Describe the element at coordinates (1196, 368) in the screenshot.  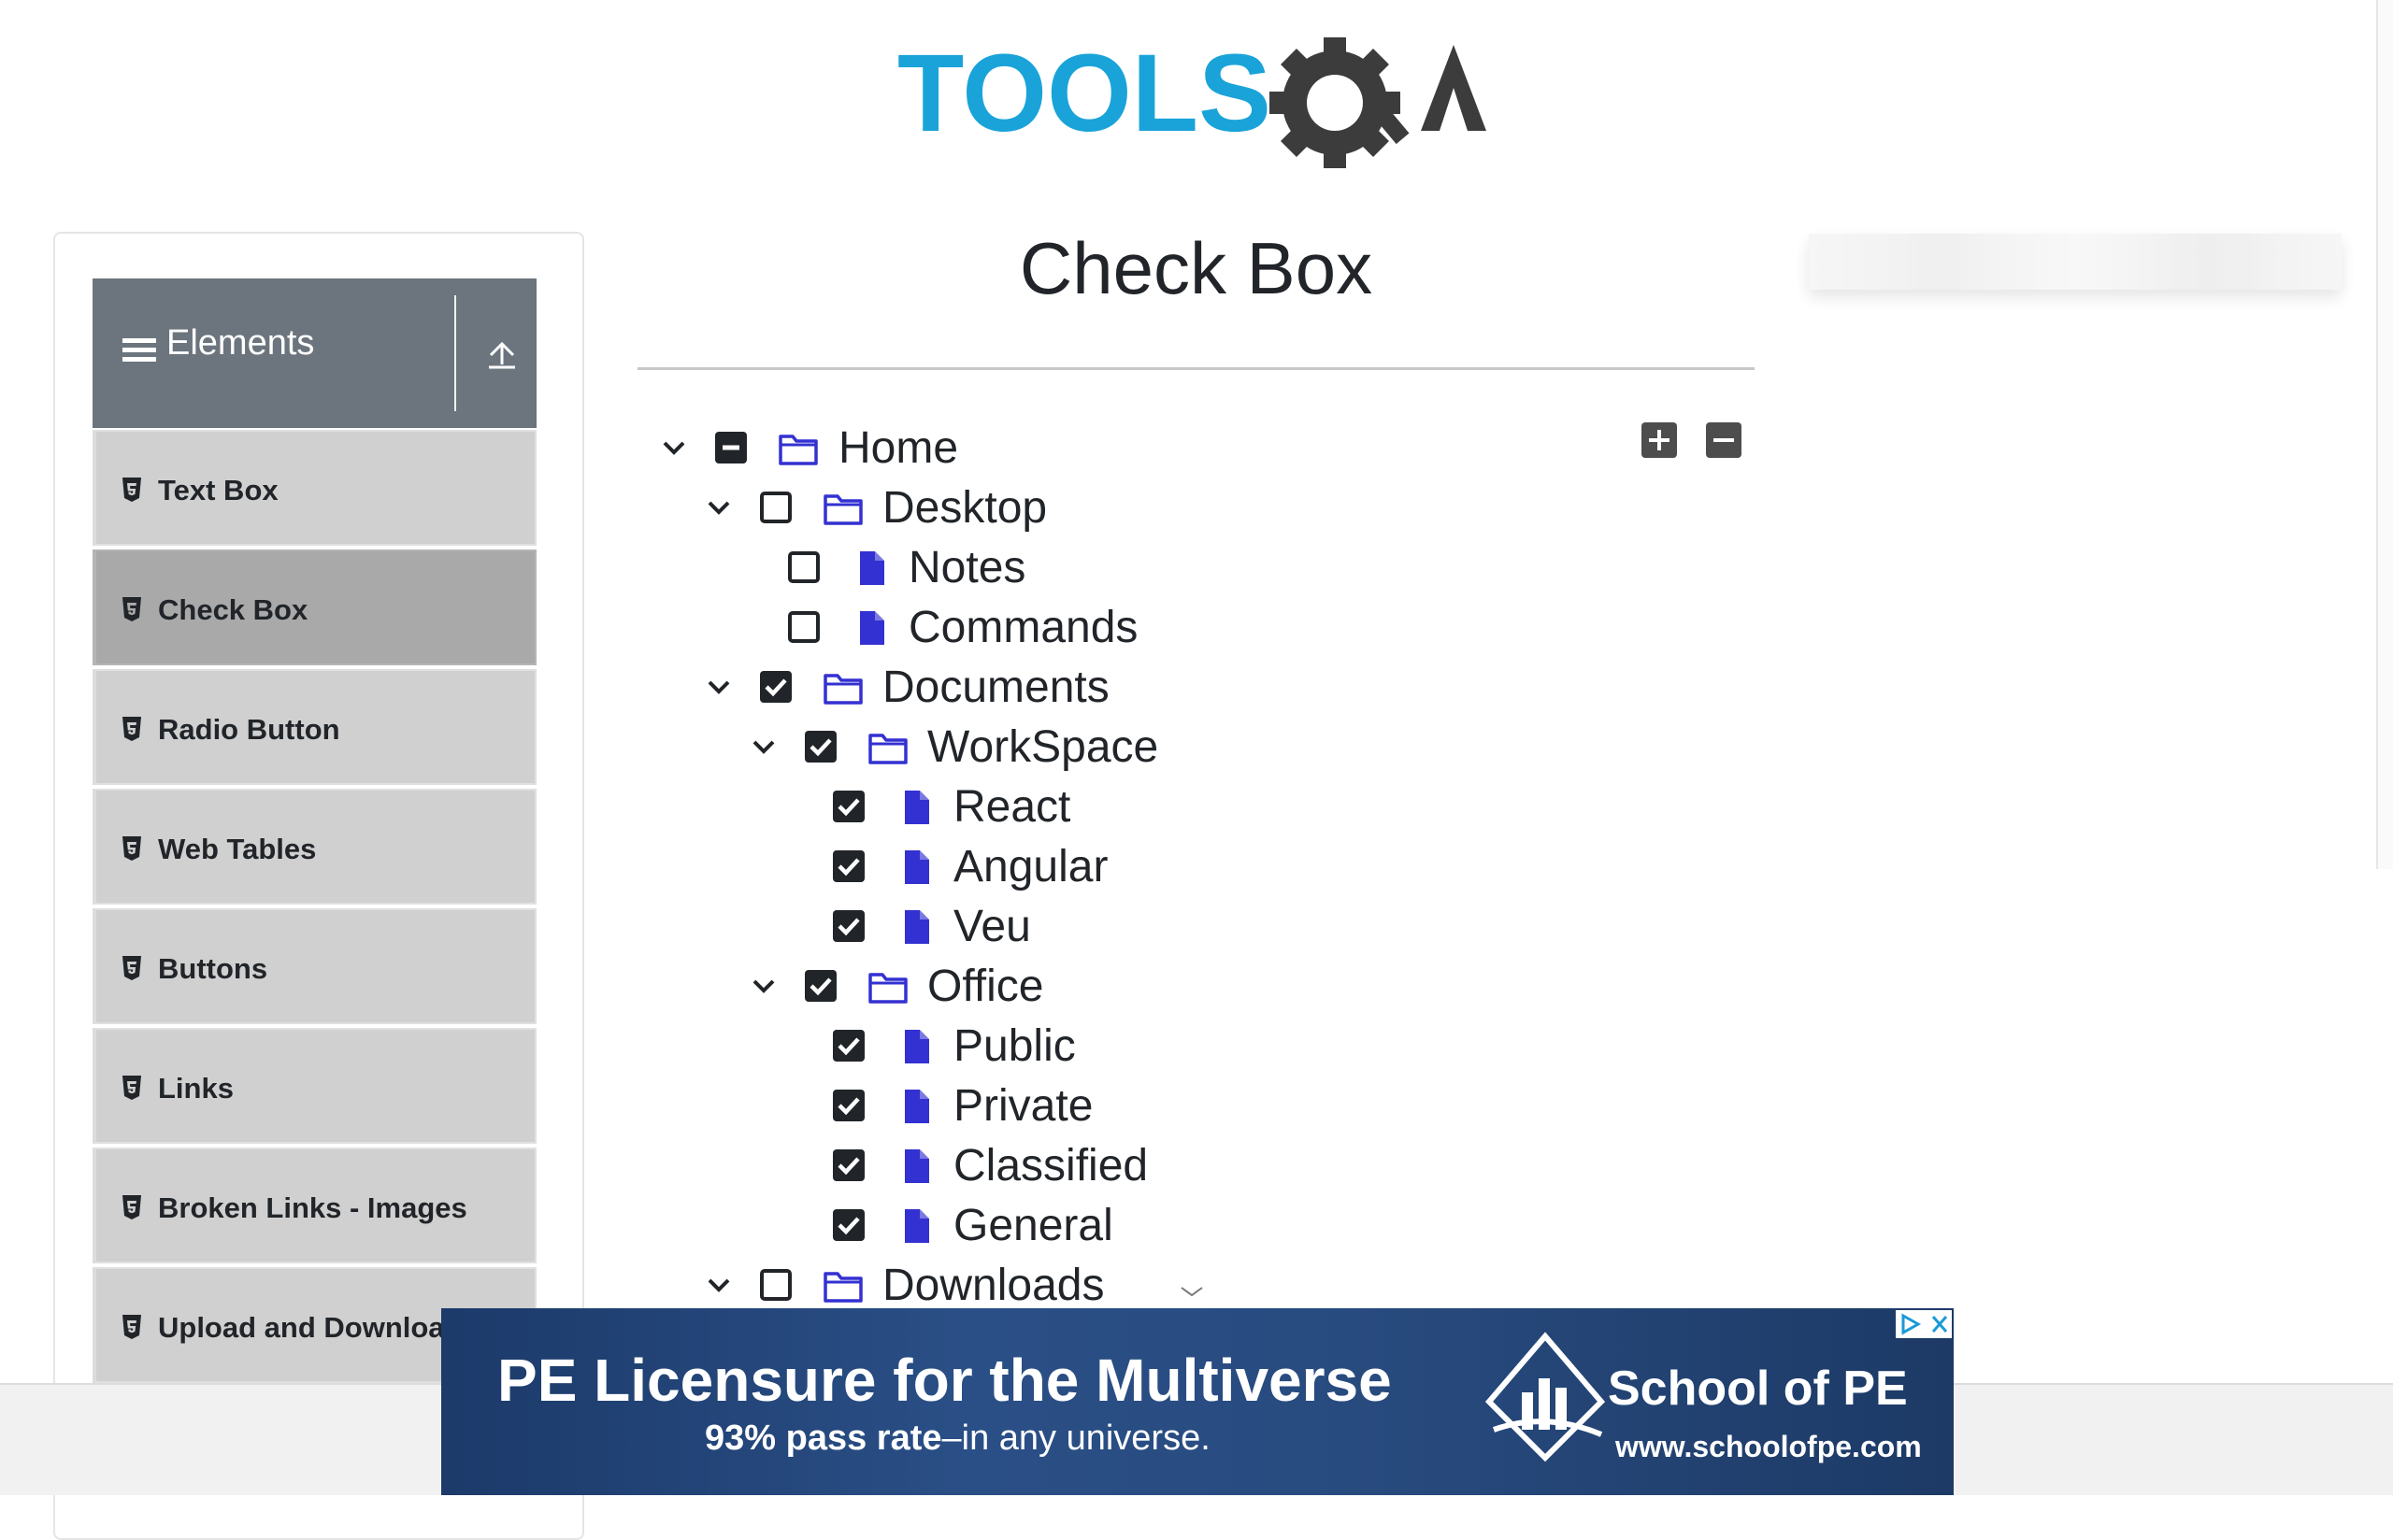
I see `title-divider` at that location.